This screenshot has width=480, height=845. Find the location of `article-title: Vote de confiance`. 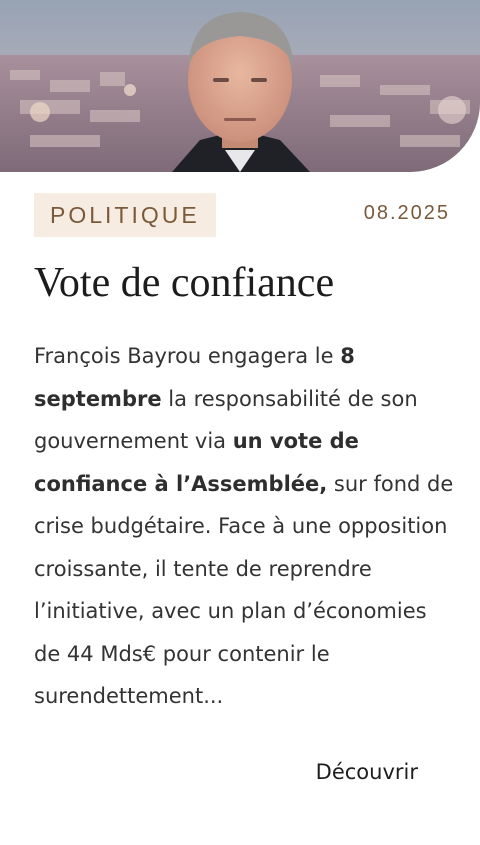

article-title: Vote de confiance is located at coordinates (184, 283).